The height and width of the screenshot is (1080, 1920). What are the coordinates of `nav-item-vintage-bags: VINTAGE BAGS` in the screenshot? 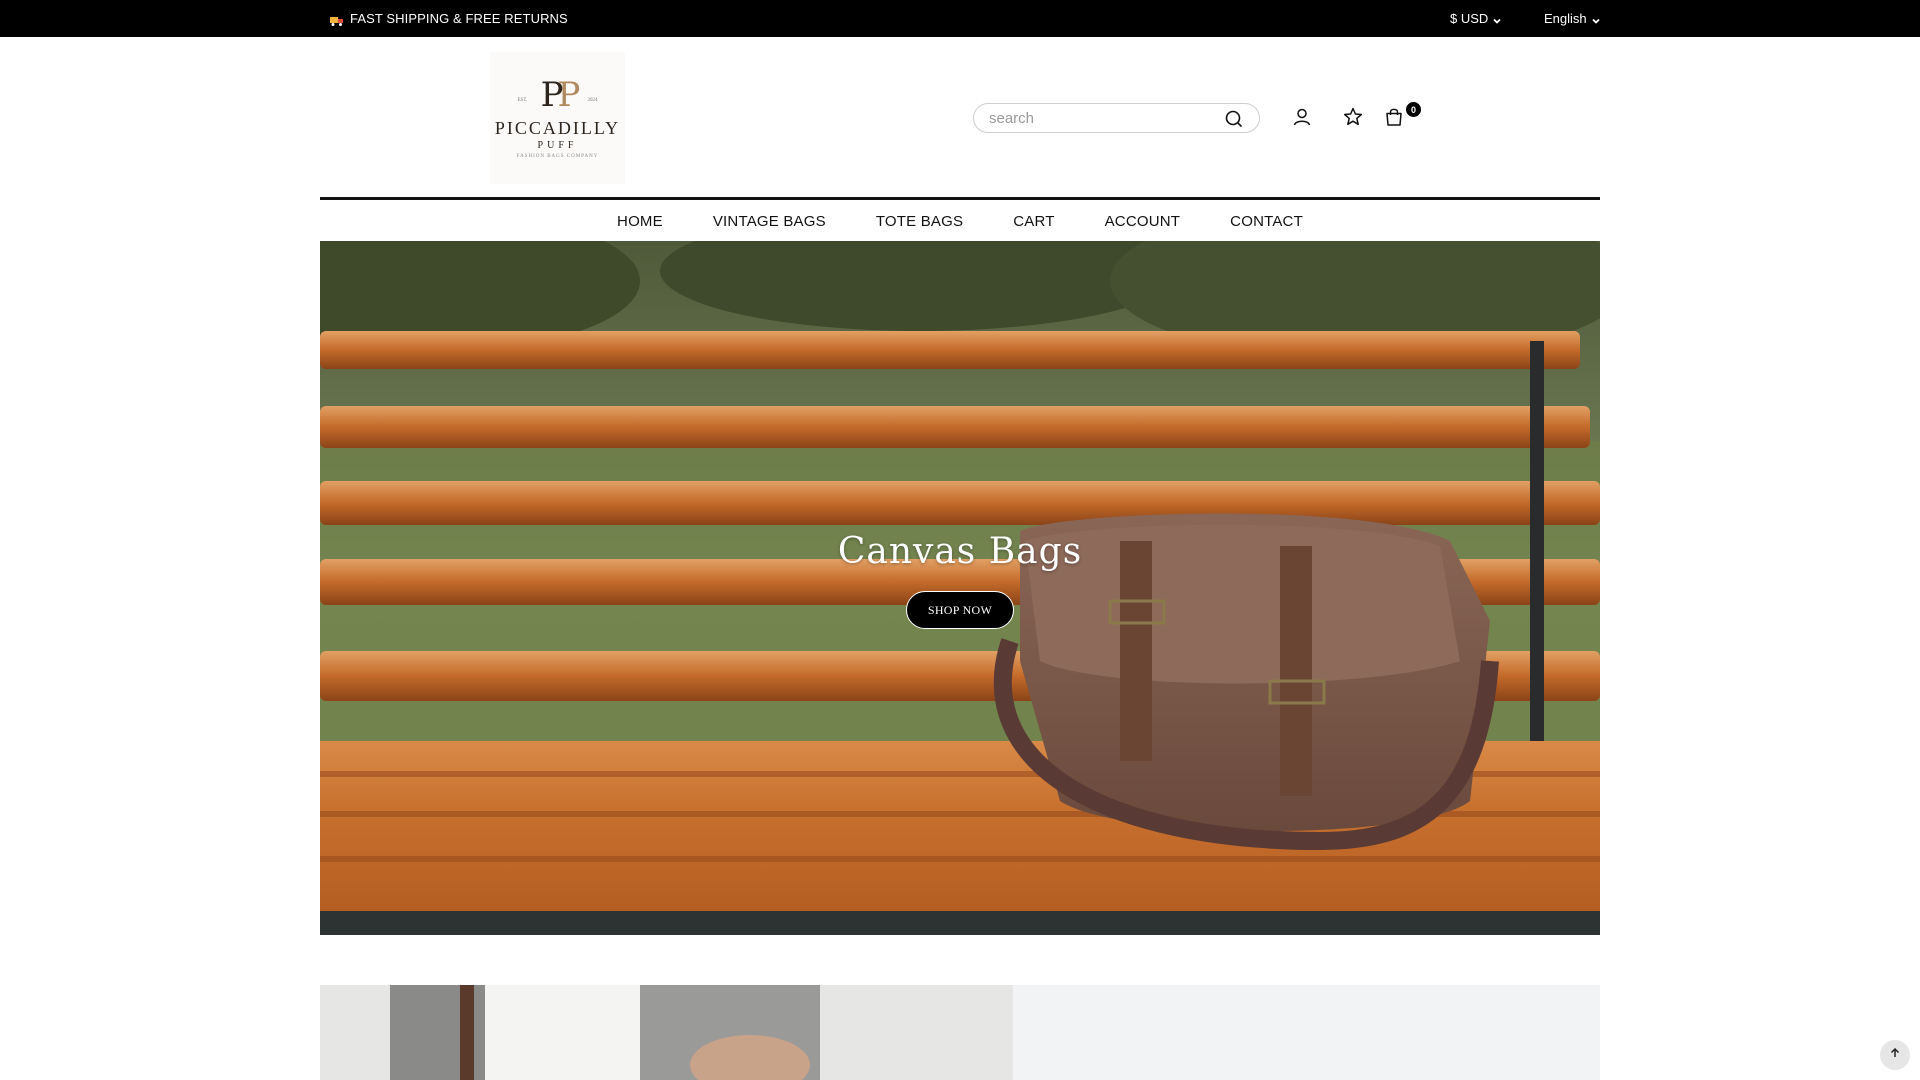 It's located at (769, 221).